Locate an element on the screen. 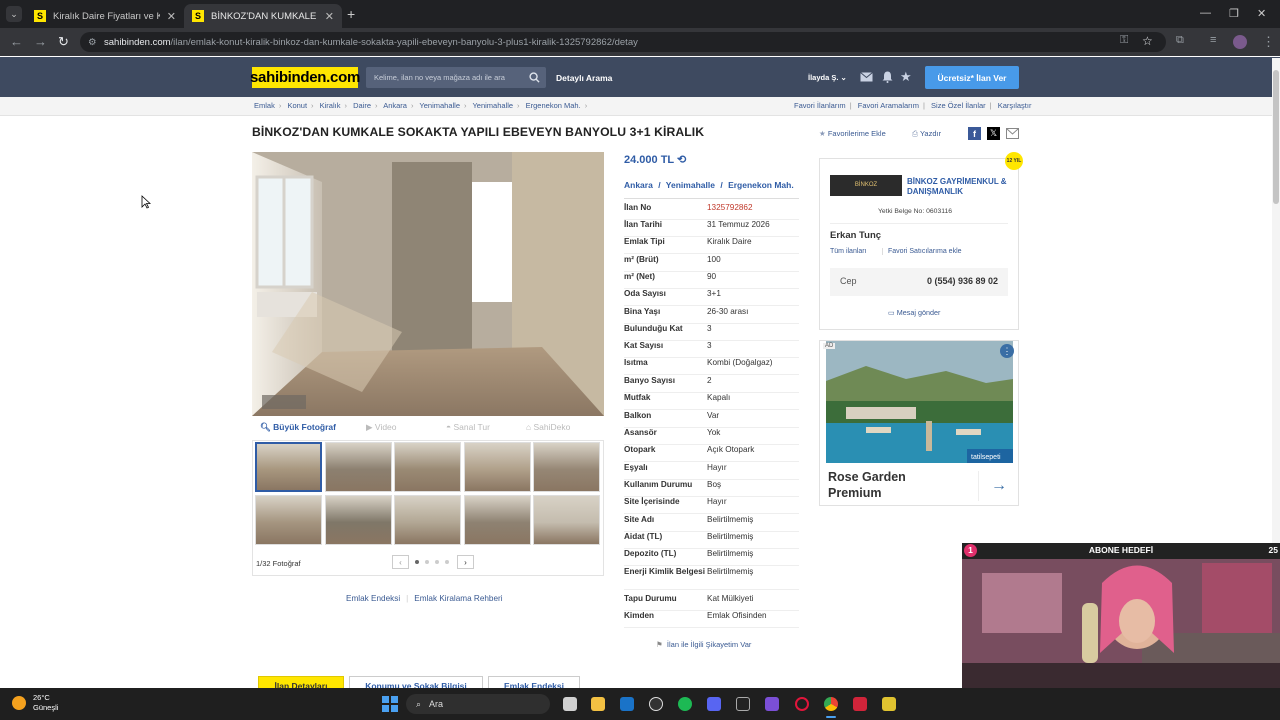  reload-icon: ↻ is located at coordinates (63, 42).